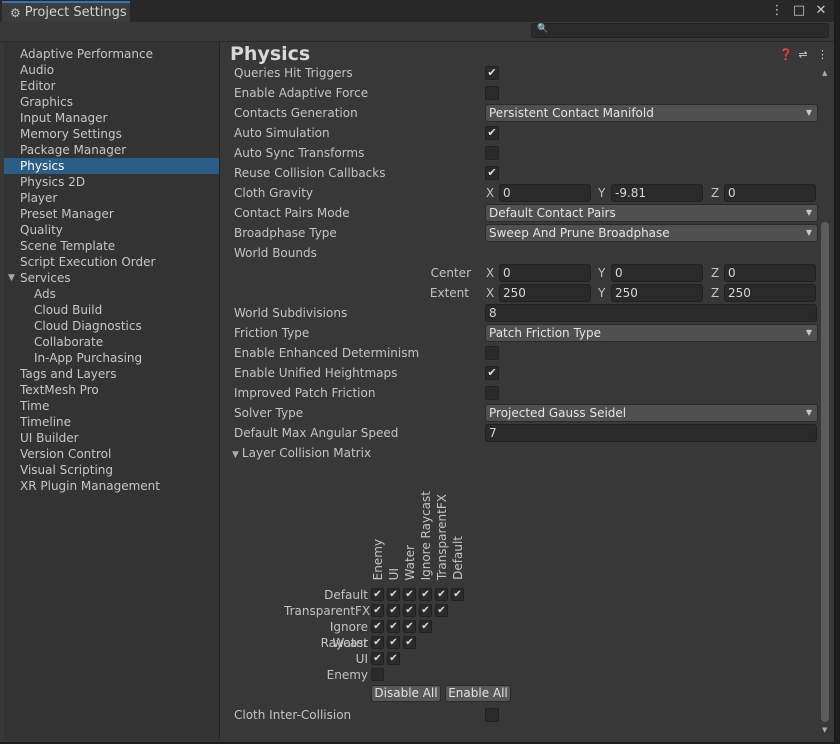  I want to click on maximize-icon: □, so click(799, 11).